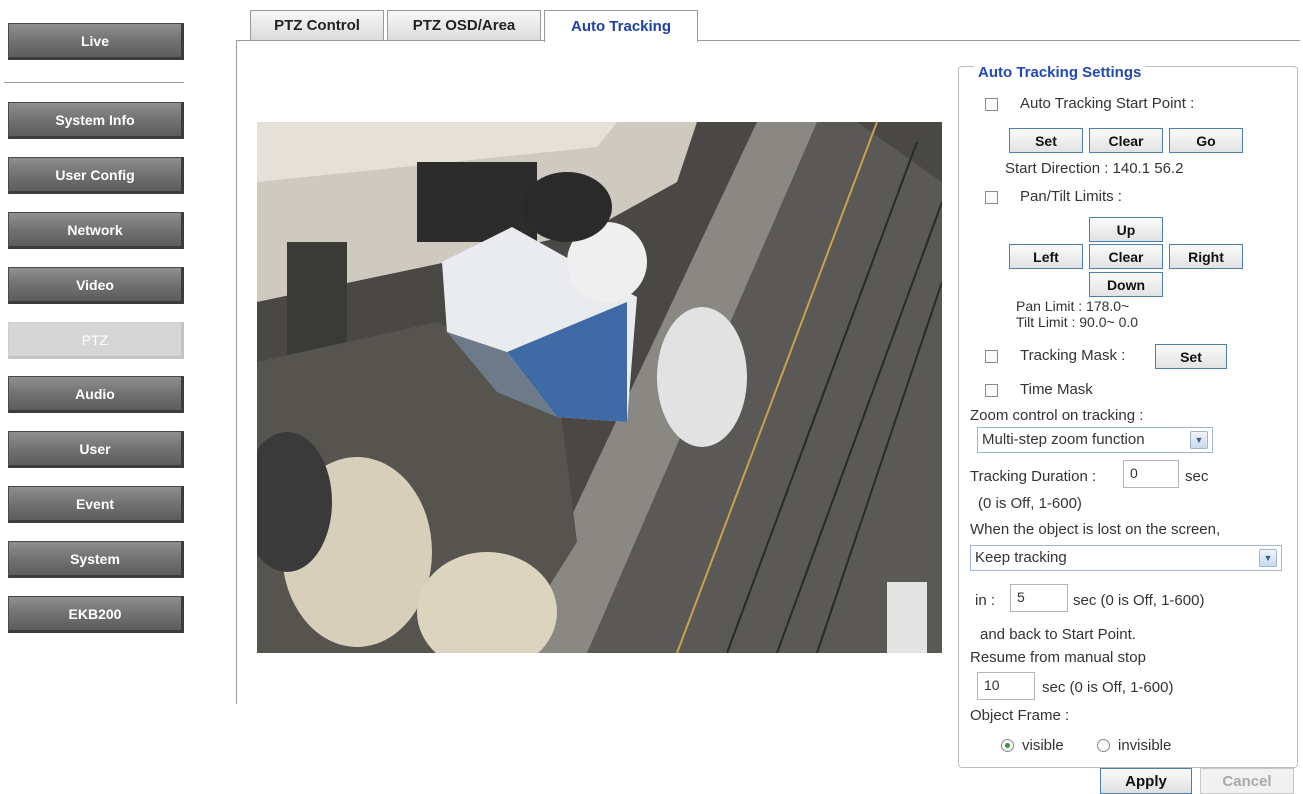 The width and height of the screenshot is (1303, 794). What do you see at coordinates (1145, 745) in the screenshot?
I see `object-frame-invisible-label: invisible` at bounding box center [1145, 745].